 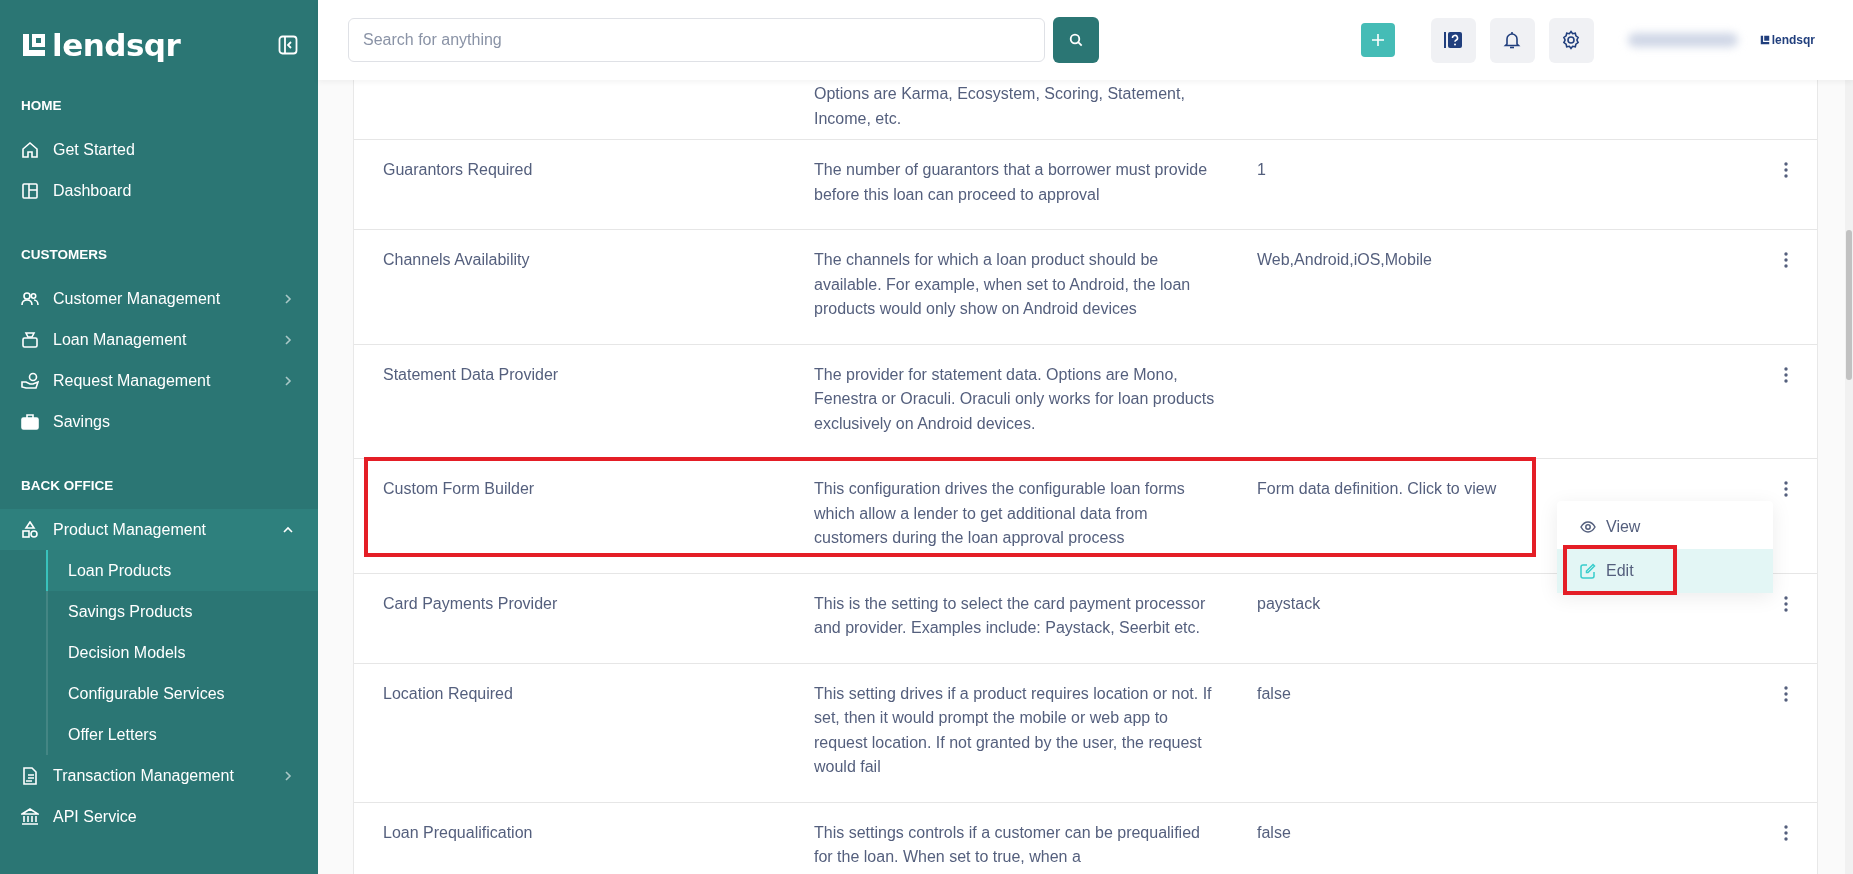 What do you see at coordinates (1261, 169) in the screenshot?
I see `table-cell: 1` at bounding box center [1261, 169].